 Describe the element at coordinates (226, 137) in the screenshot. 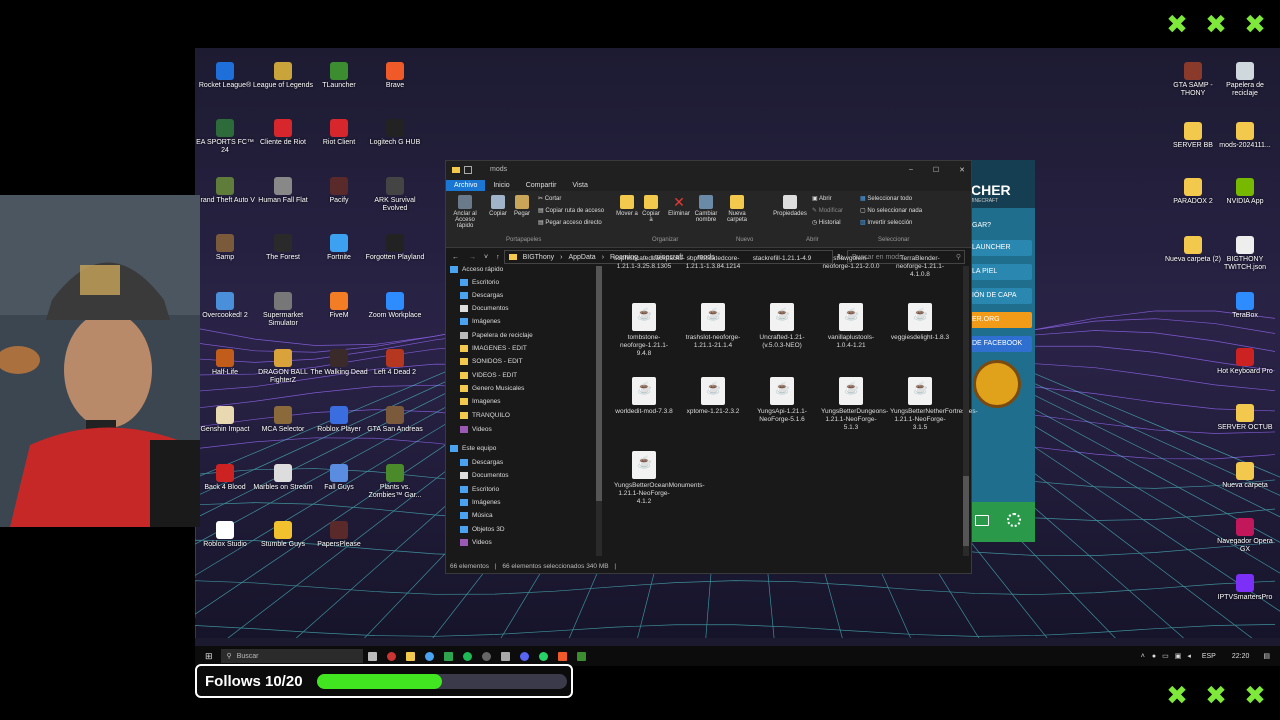

I see `desktop-shortcut: EA SPORTS FC™ 24` at that location.